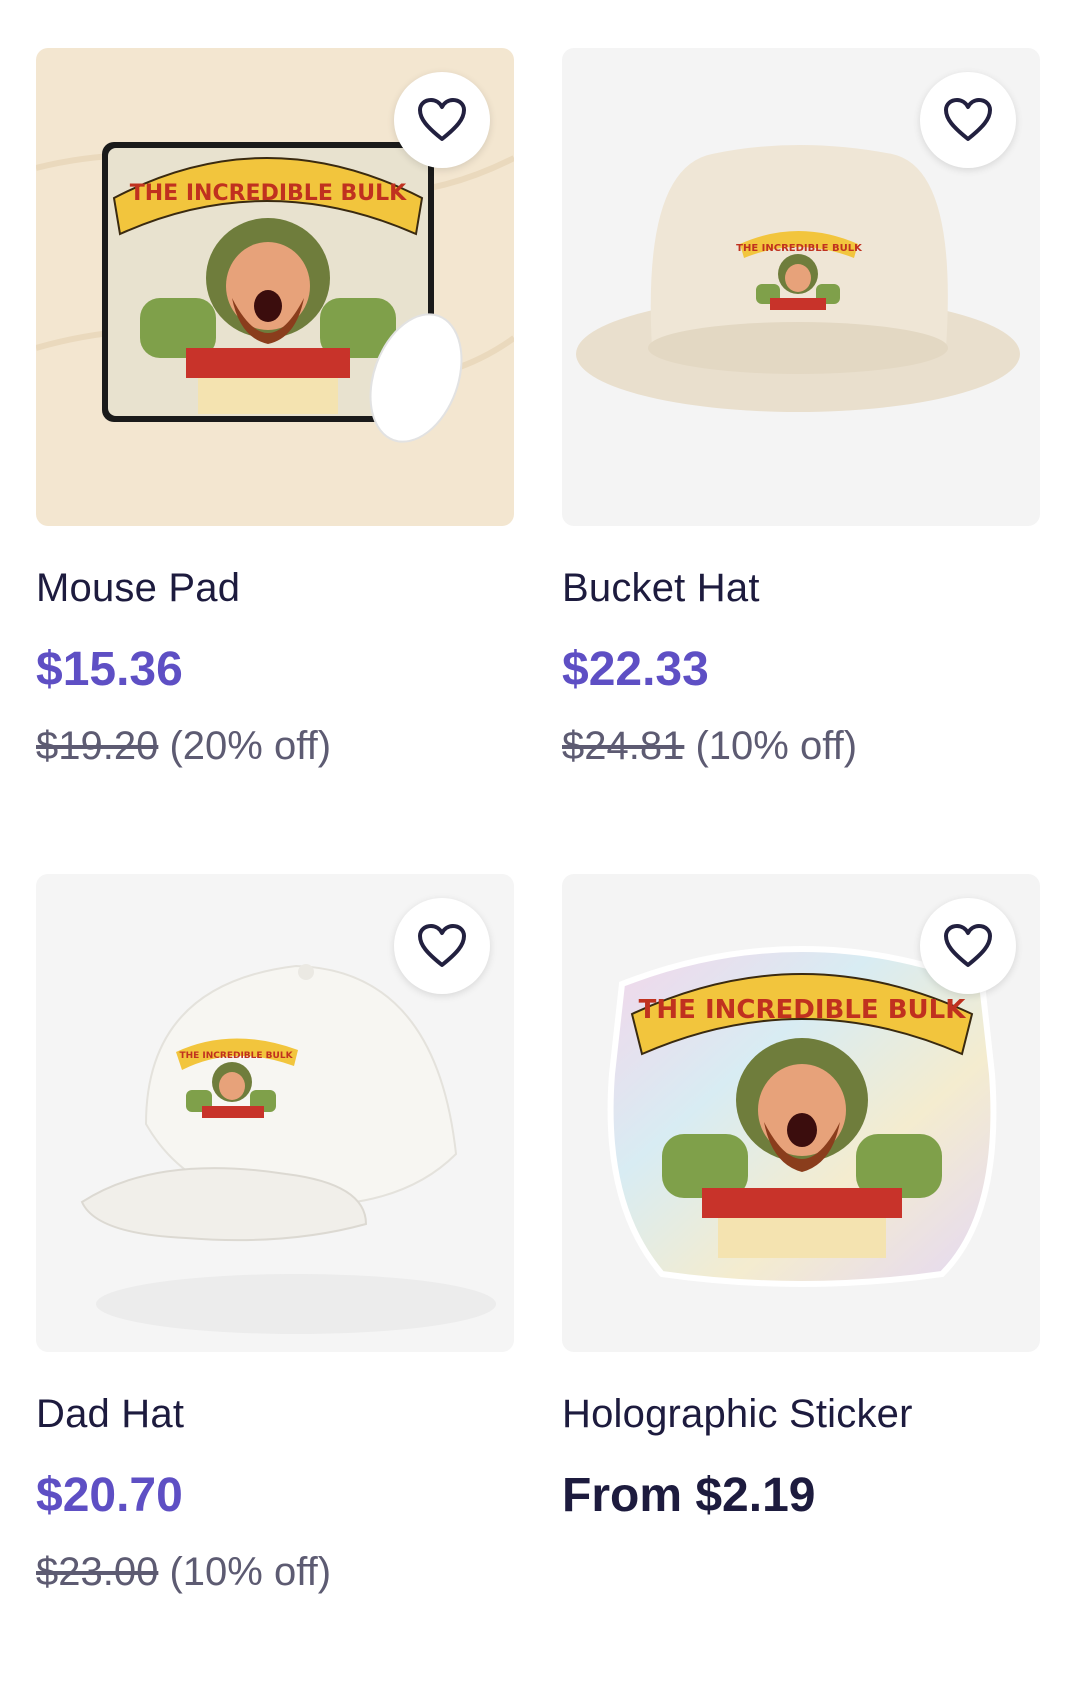 This screenshot has height=1700, width=1080. I want to click on product-title: Holographic Sticker, so click(801, 1414).